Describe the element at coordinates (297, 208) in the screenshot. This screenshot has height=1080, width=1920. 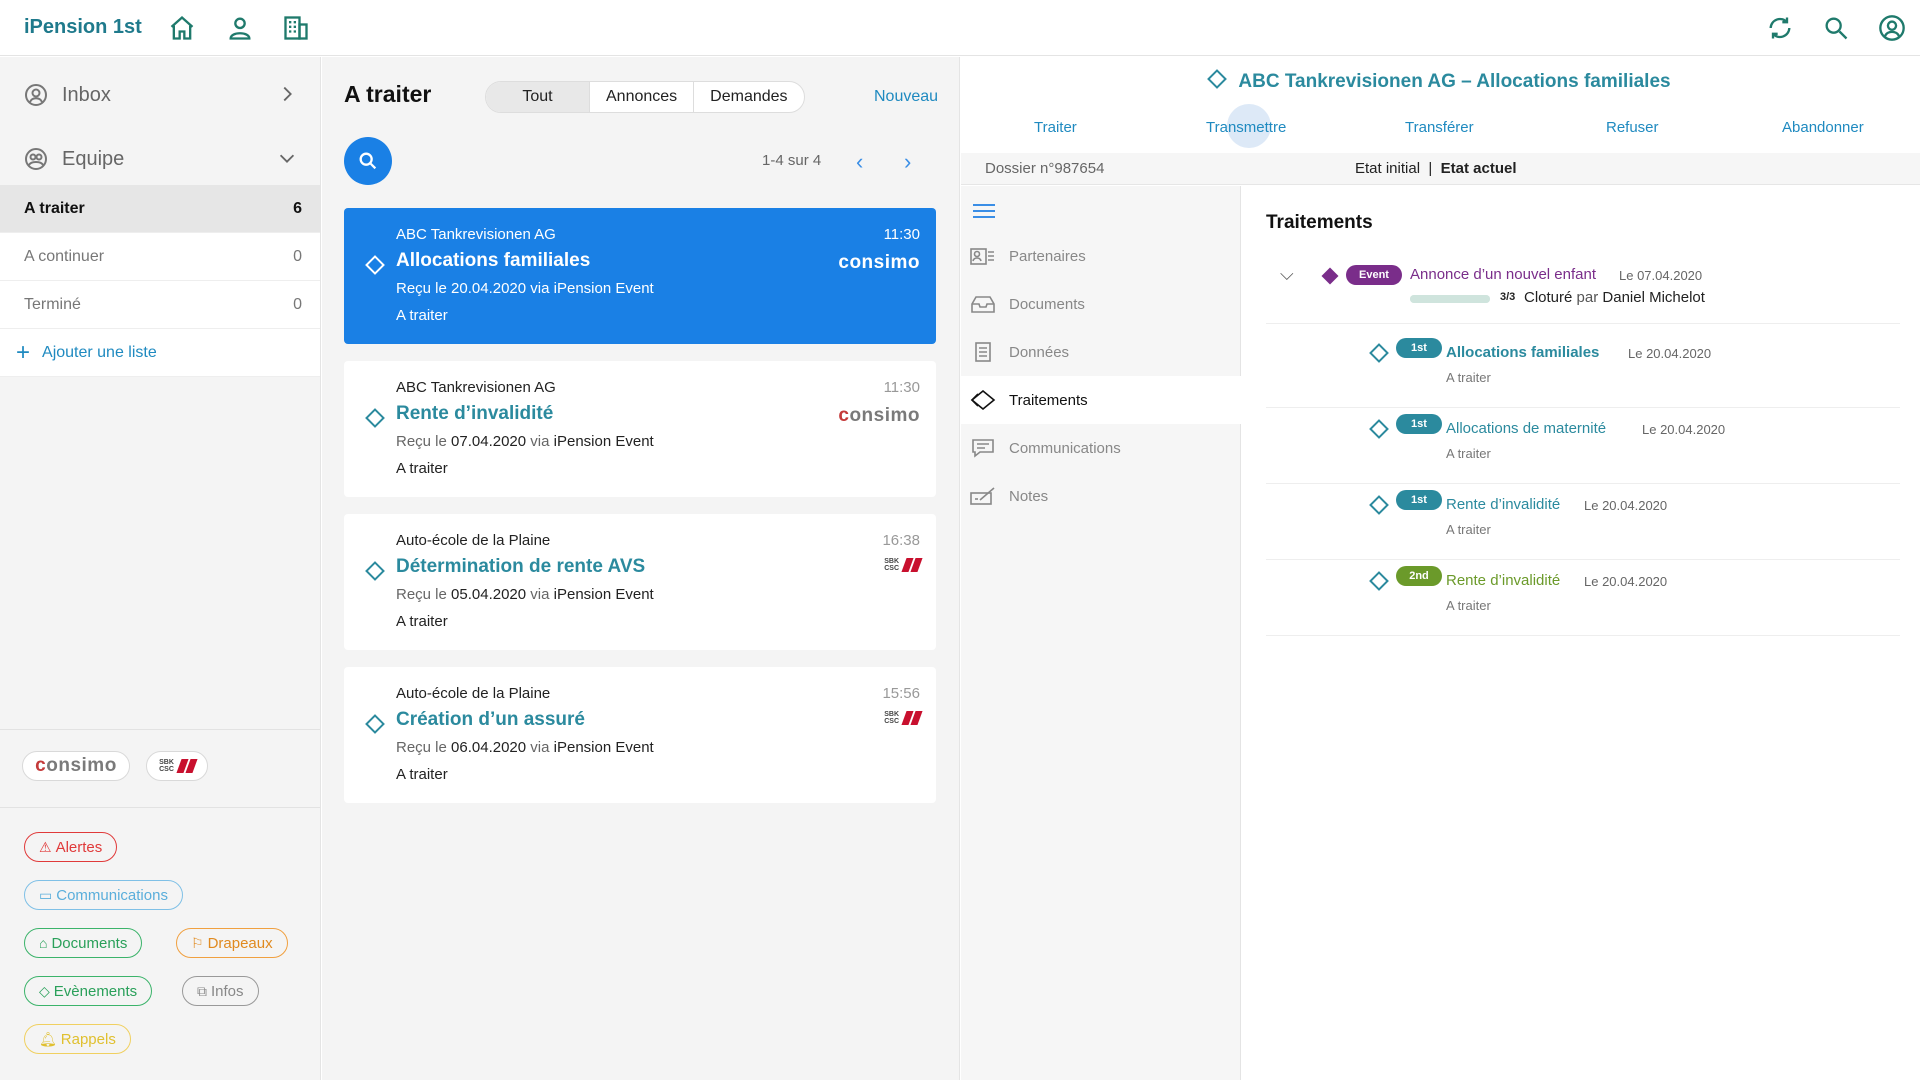
I see `sidebar-item-count: 6` at that location.